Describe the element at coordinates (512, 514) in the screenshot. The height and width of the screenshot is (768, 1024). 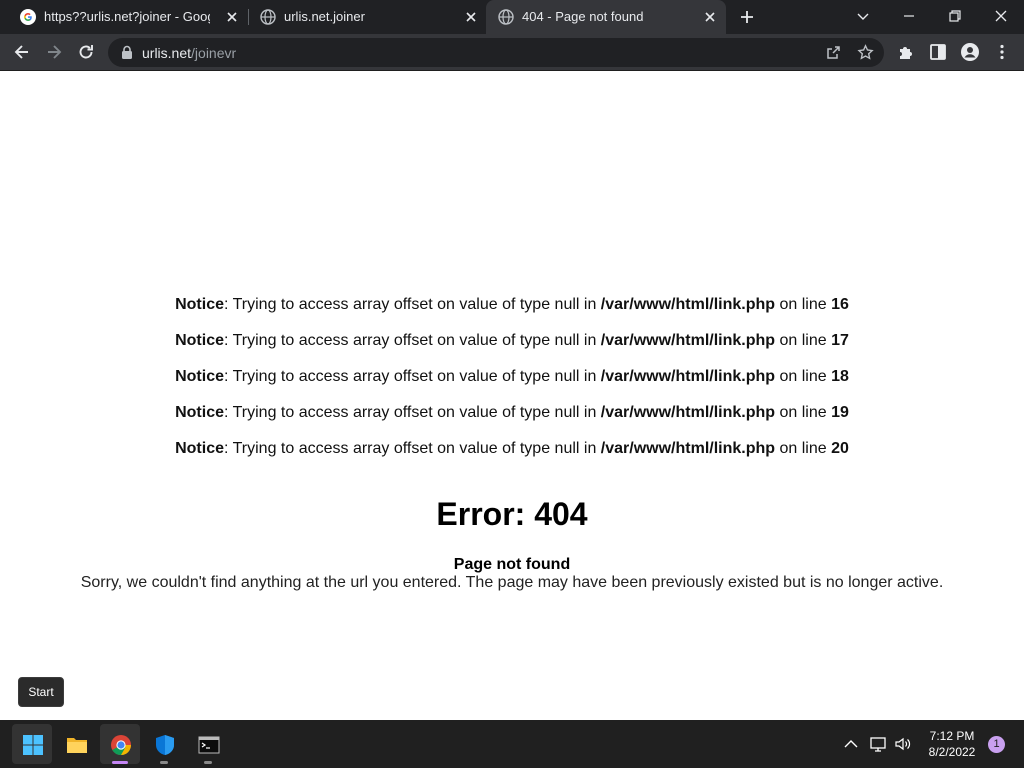
I see `error-heading: Error: 404` at that location.